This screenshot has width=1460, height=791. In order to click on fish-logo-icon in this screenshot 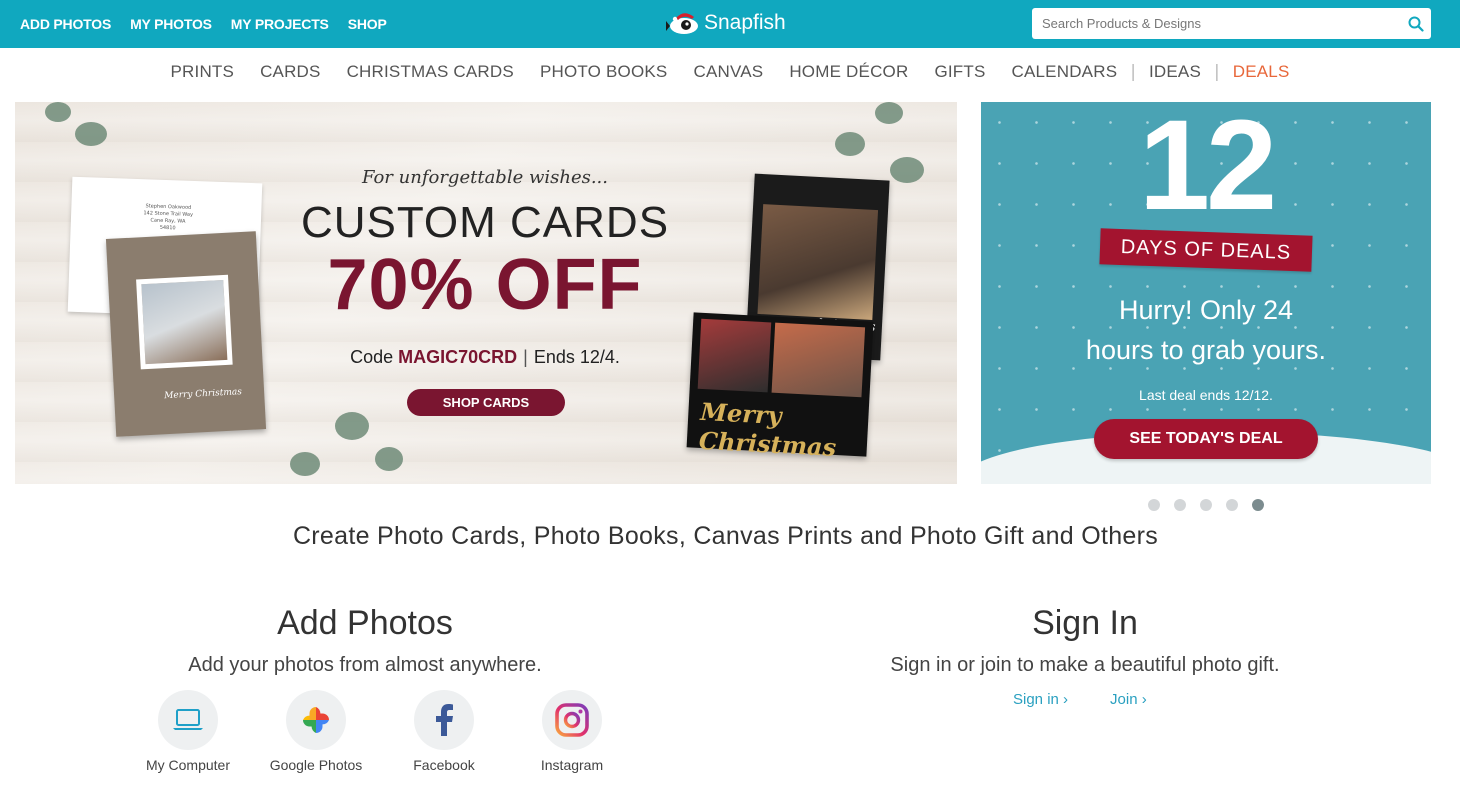, I will do `click(682, 23)`.